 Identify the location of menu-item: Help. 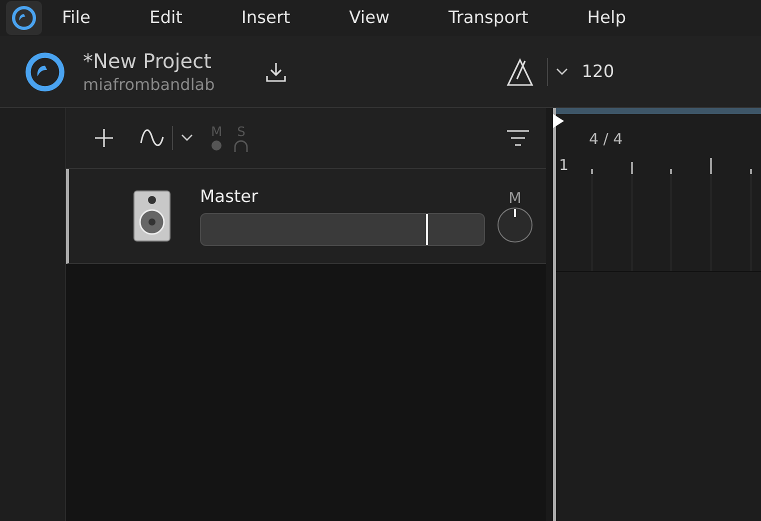
(606, 18).